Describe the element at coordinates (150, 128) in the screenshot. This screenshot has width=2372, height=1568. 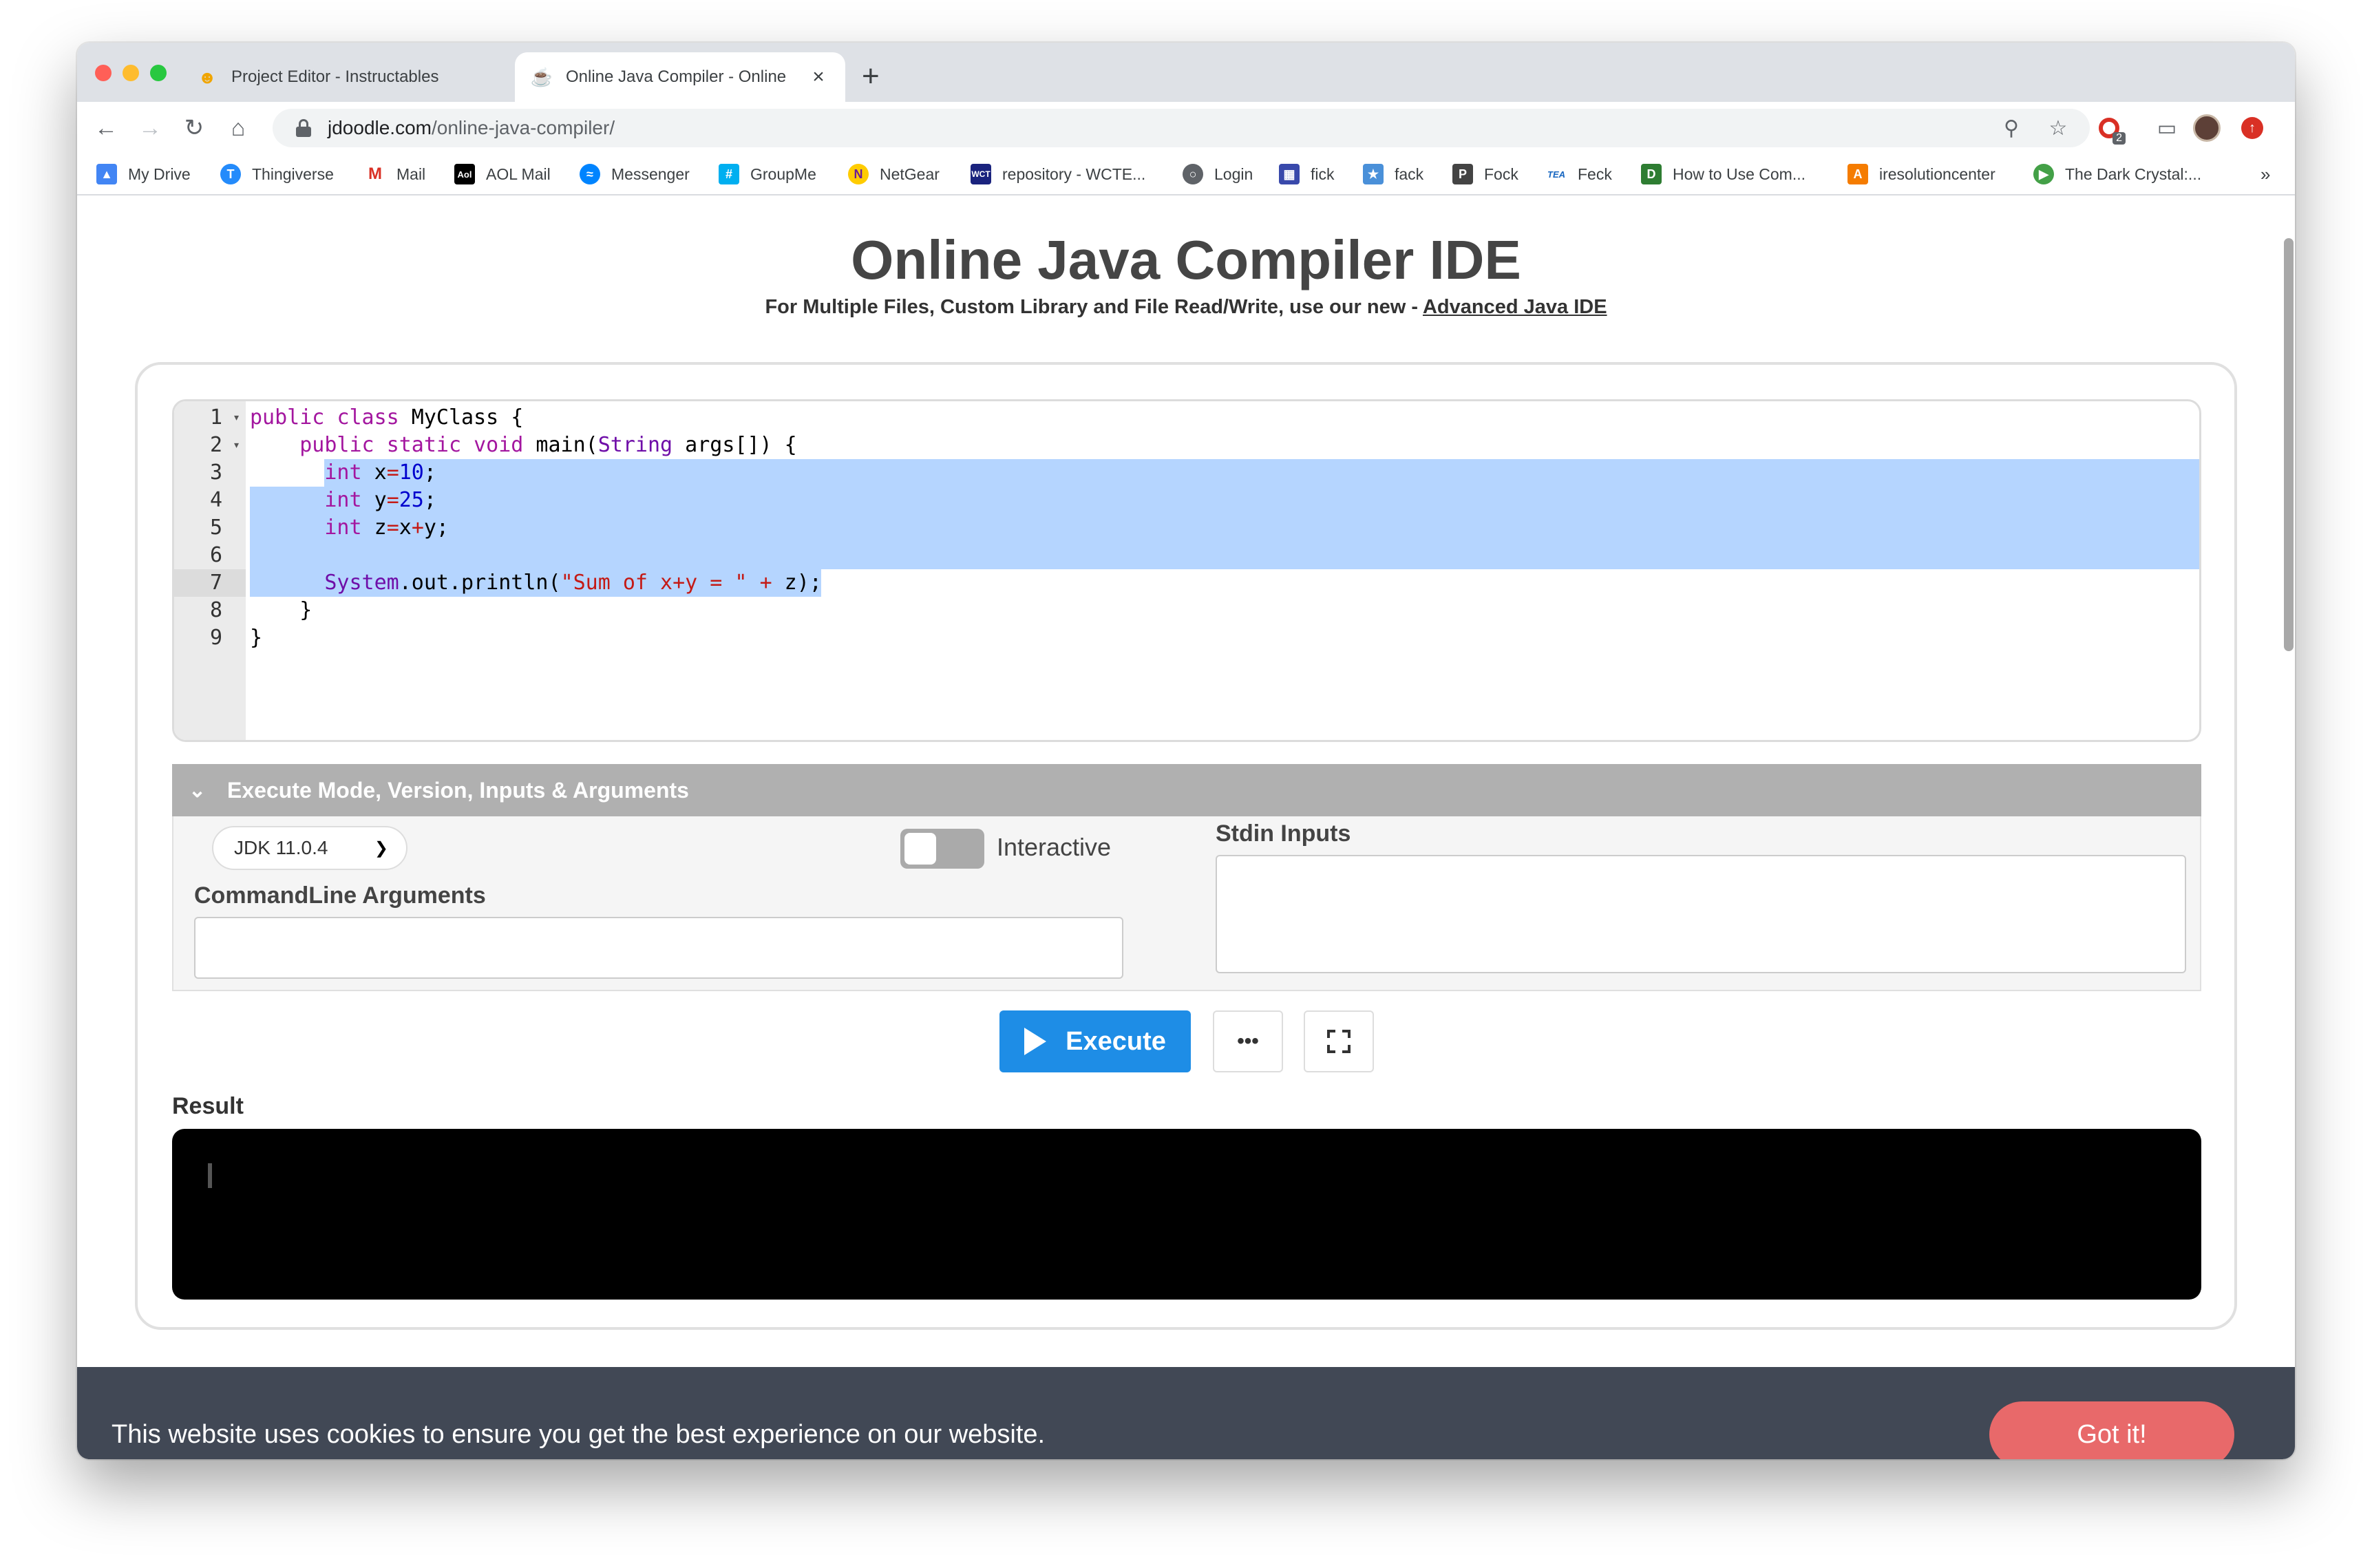
I see `forward-icon: →` at that location.